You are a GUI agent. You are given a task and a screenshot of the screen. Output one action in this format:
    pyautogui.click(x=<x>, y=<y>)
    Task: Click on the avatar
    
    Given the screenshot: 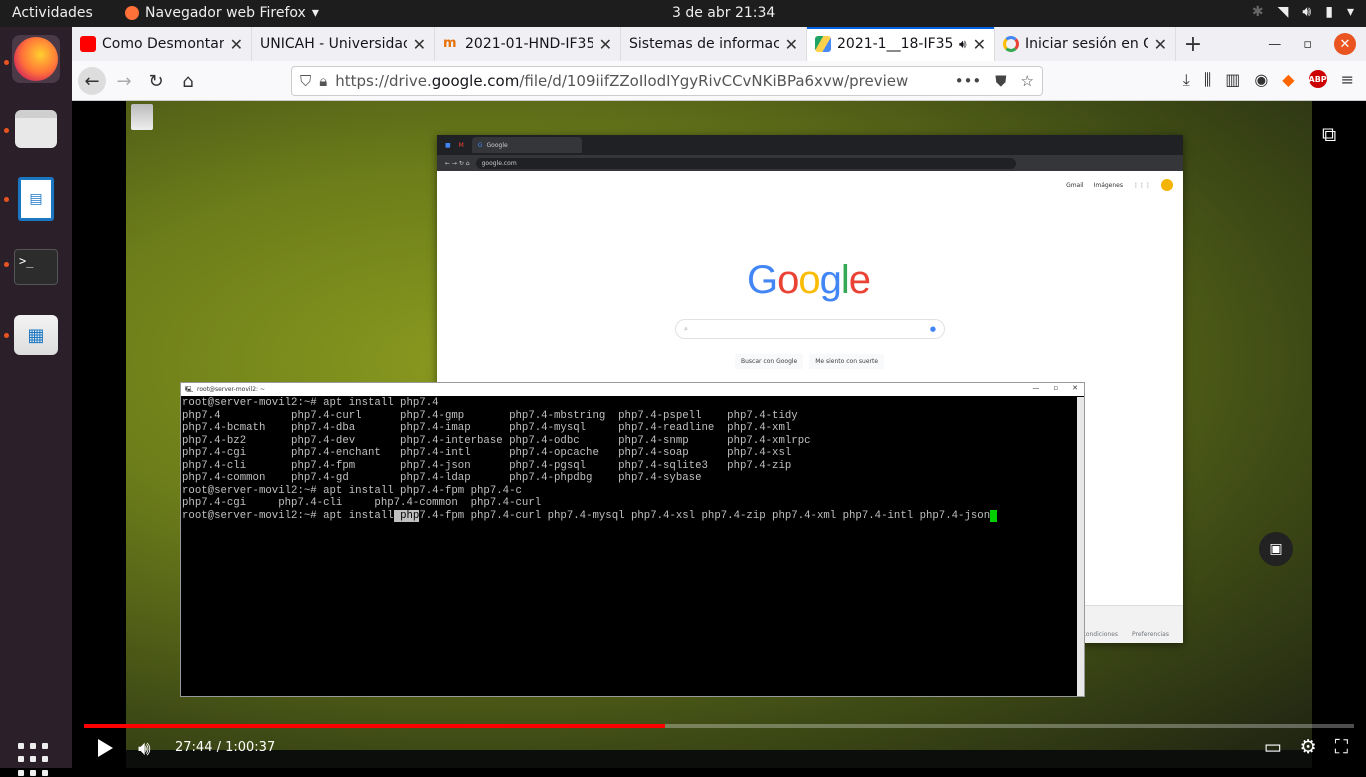 What is the action you would take?
    pyautogui.click(x=1167, y=185)
    